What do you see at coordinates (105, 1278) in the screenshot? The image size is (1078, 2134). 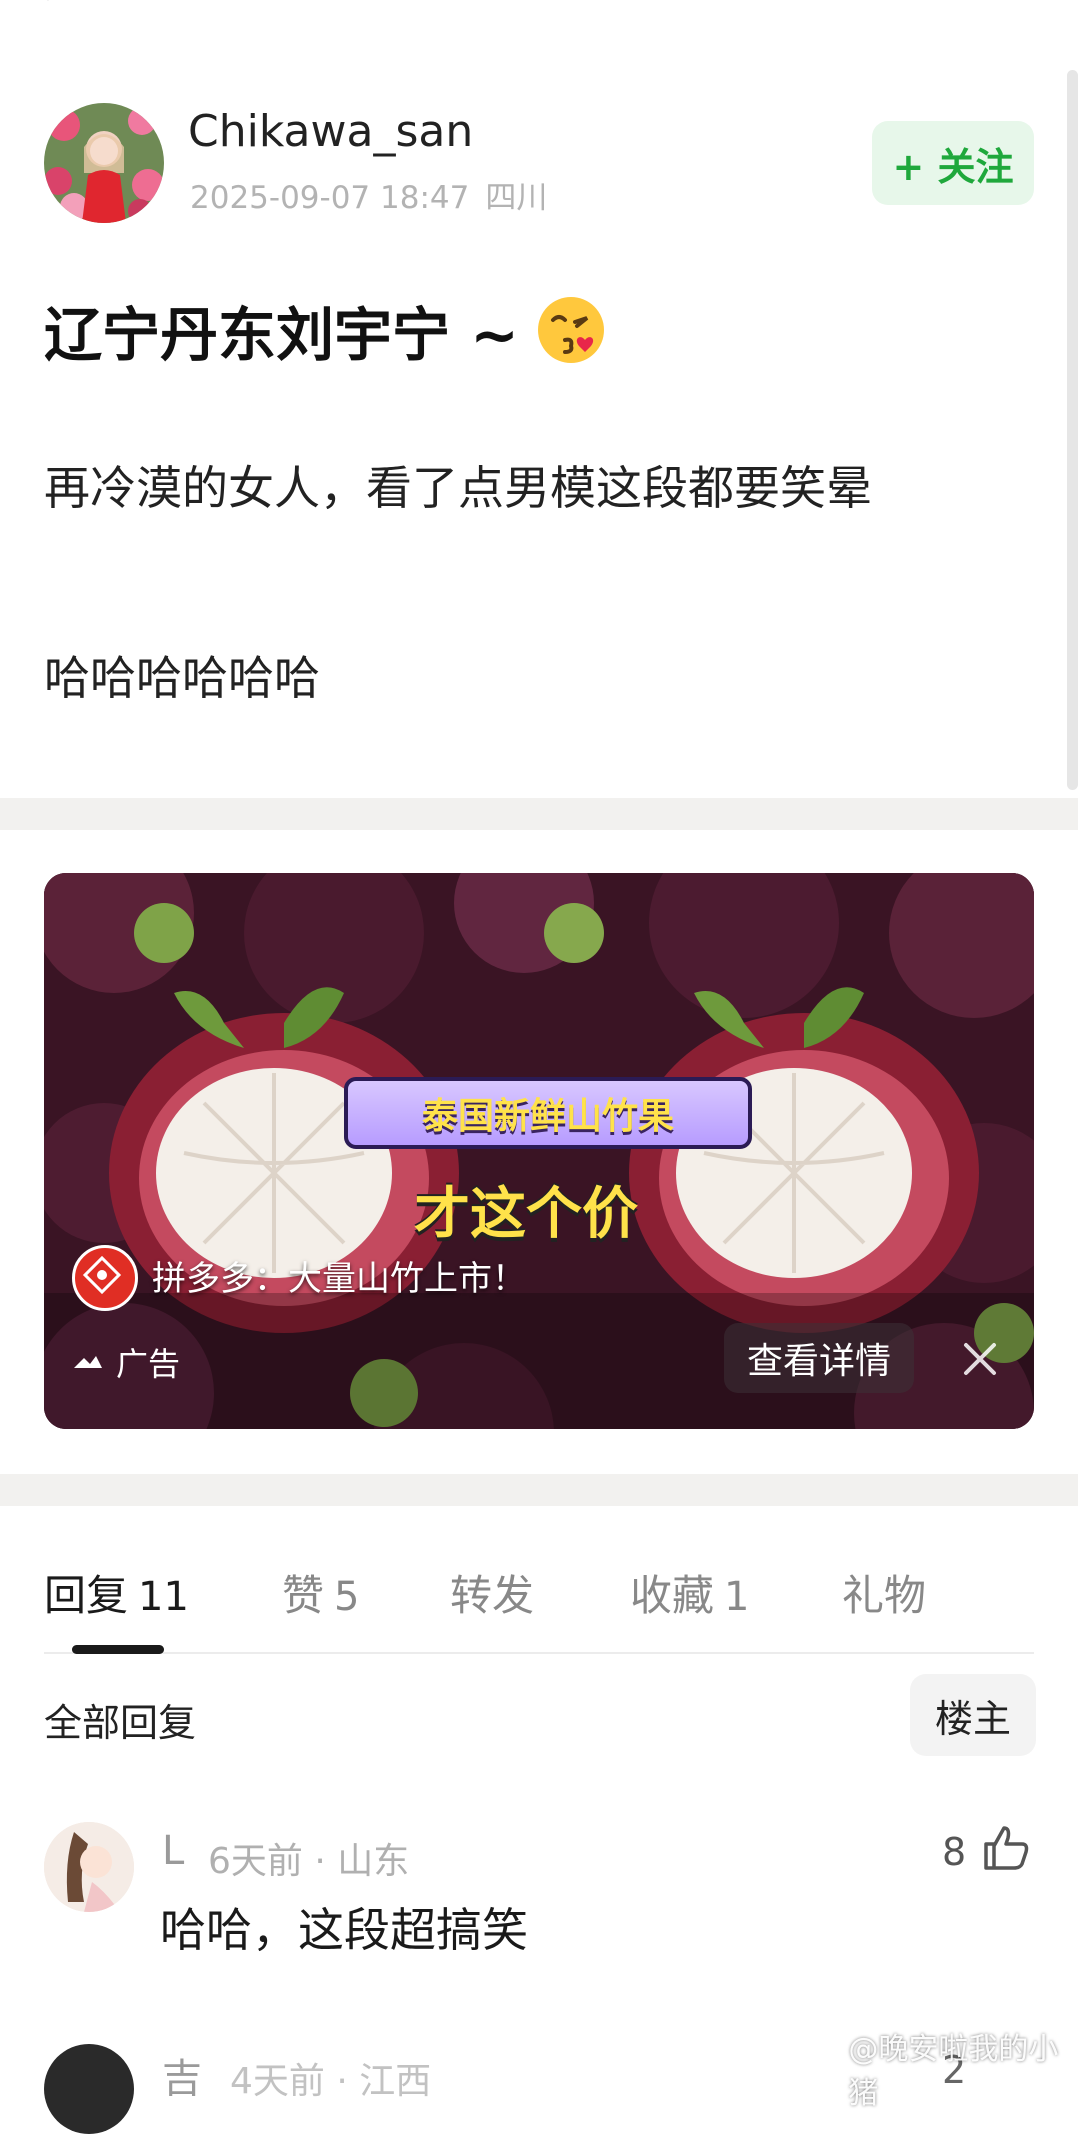 I see `pinduoduo-logo-icon` at bounding box center [105, 1278].